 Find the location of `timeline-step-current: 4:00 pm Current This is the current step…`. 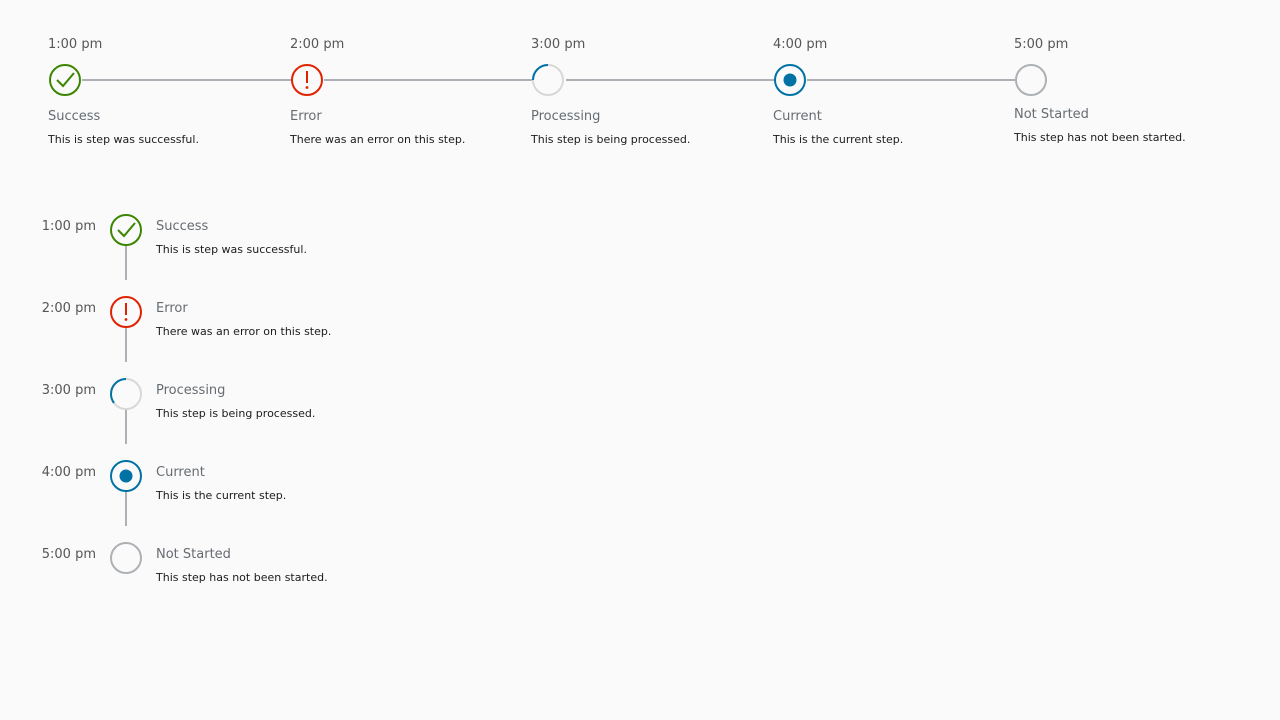

timeline-step-current: 4:00 pm Current This is the current step… is located at coordinates (300, 483).